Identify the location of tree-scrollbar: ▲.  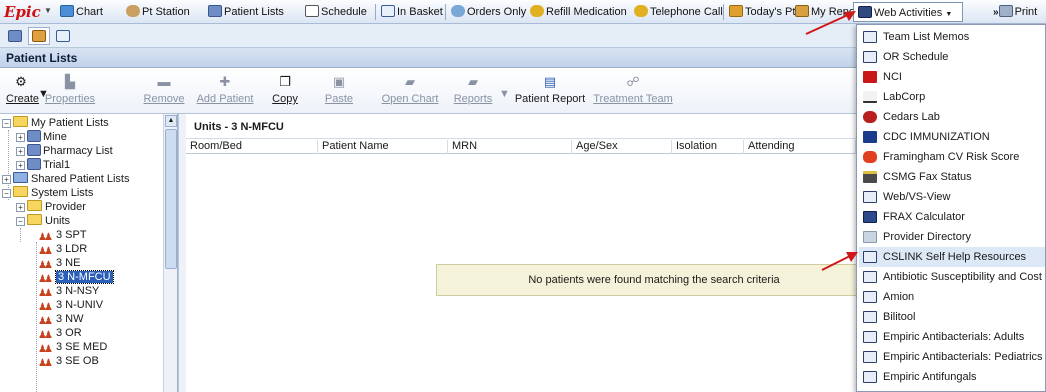
(170, 253).